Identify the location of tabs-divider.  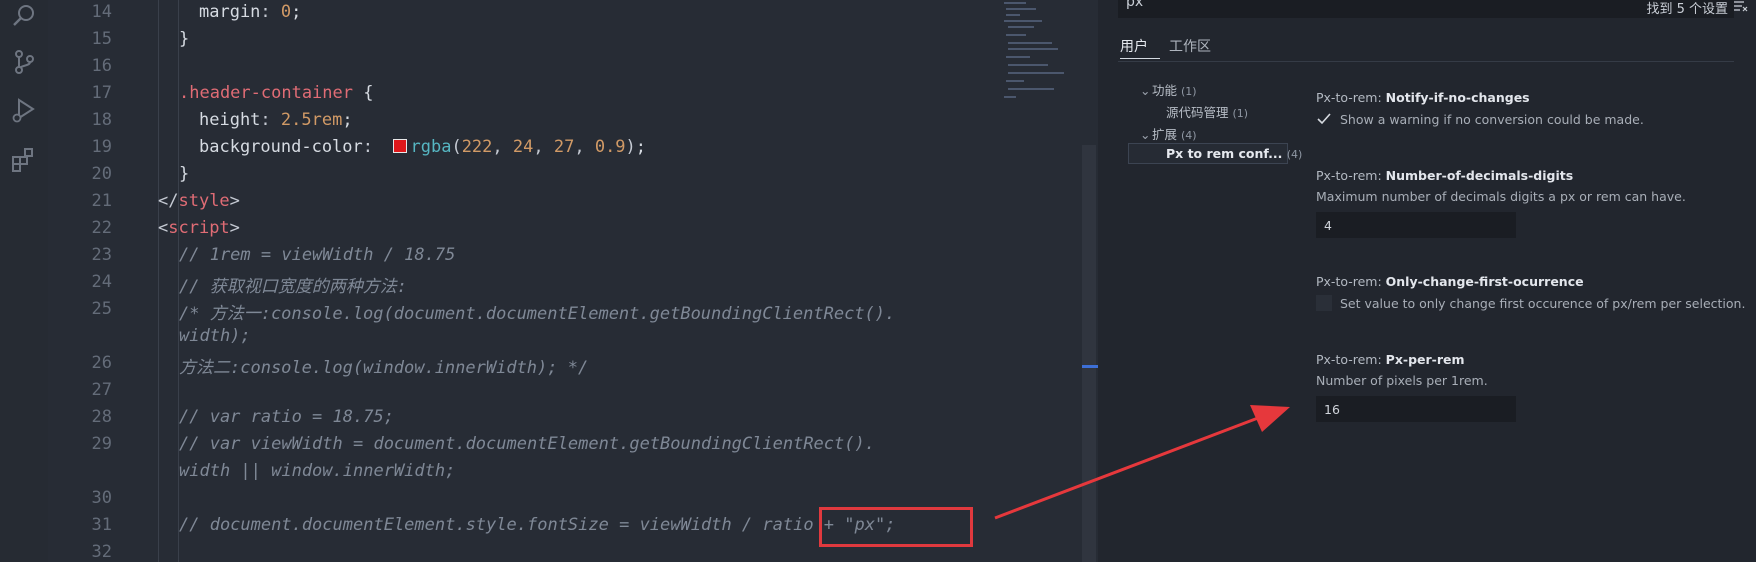
(1426, 61).